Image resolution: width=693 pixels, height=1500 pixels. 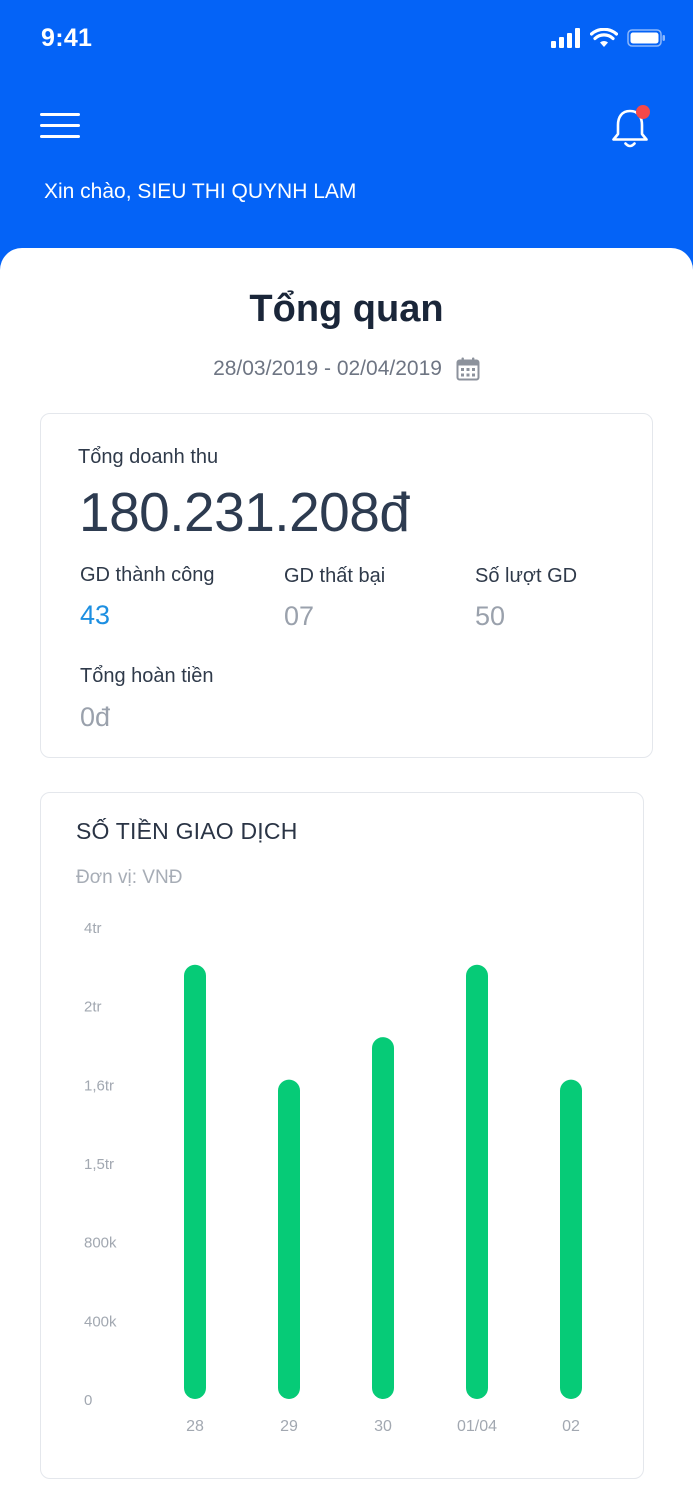 What do you see at coordinates (604, 37) in the screenshot?
I see `wifi-icon` at bounding box center [604, 37].